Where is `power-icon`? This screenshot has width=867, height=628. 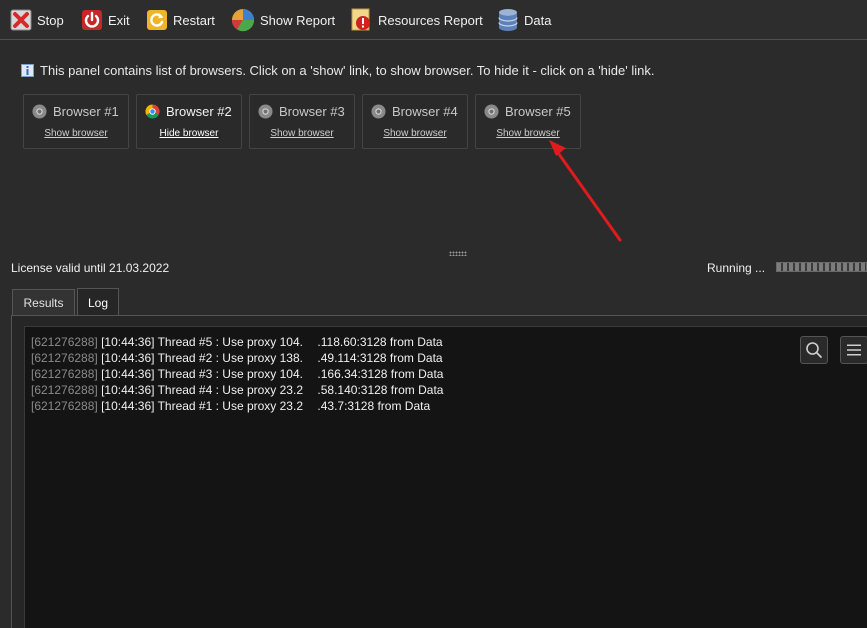 power-icon is located at coordinates (92, 20).